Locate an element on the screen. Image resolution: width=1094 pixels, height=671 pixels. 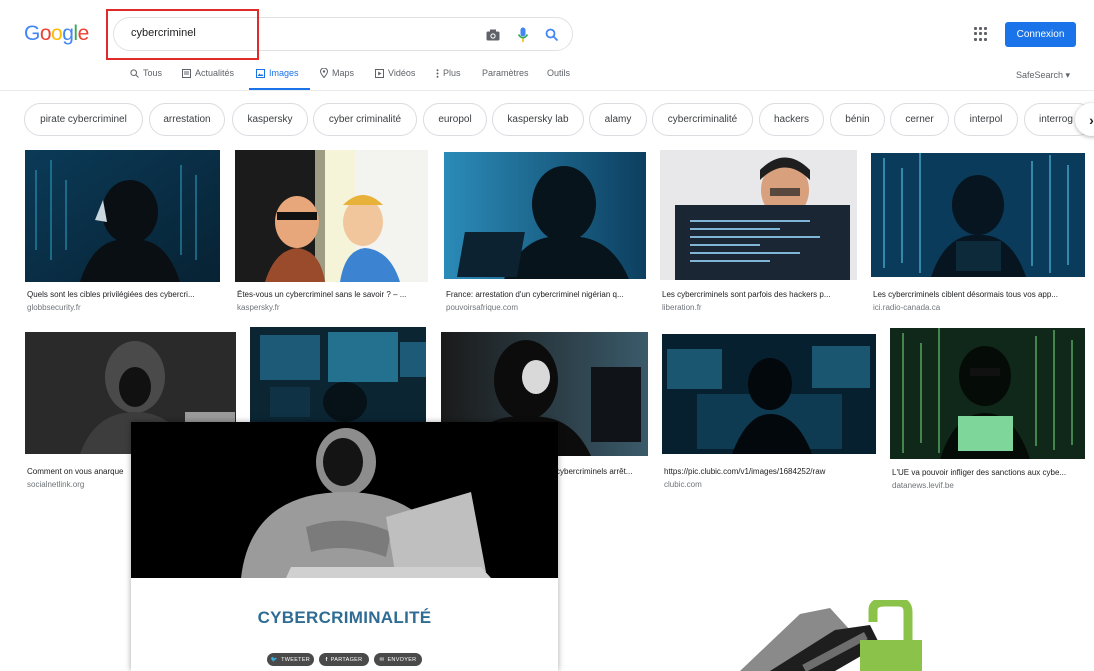
chip: cerner is located at coordinates (919, 119).